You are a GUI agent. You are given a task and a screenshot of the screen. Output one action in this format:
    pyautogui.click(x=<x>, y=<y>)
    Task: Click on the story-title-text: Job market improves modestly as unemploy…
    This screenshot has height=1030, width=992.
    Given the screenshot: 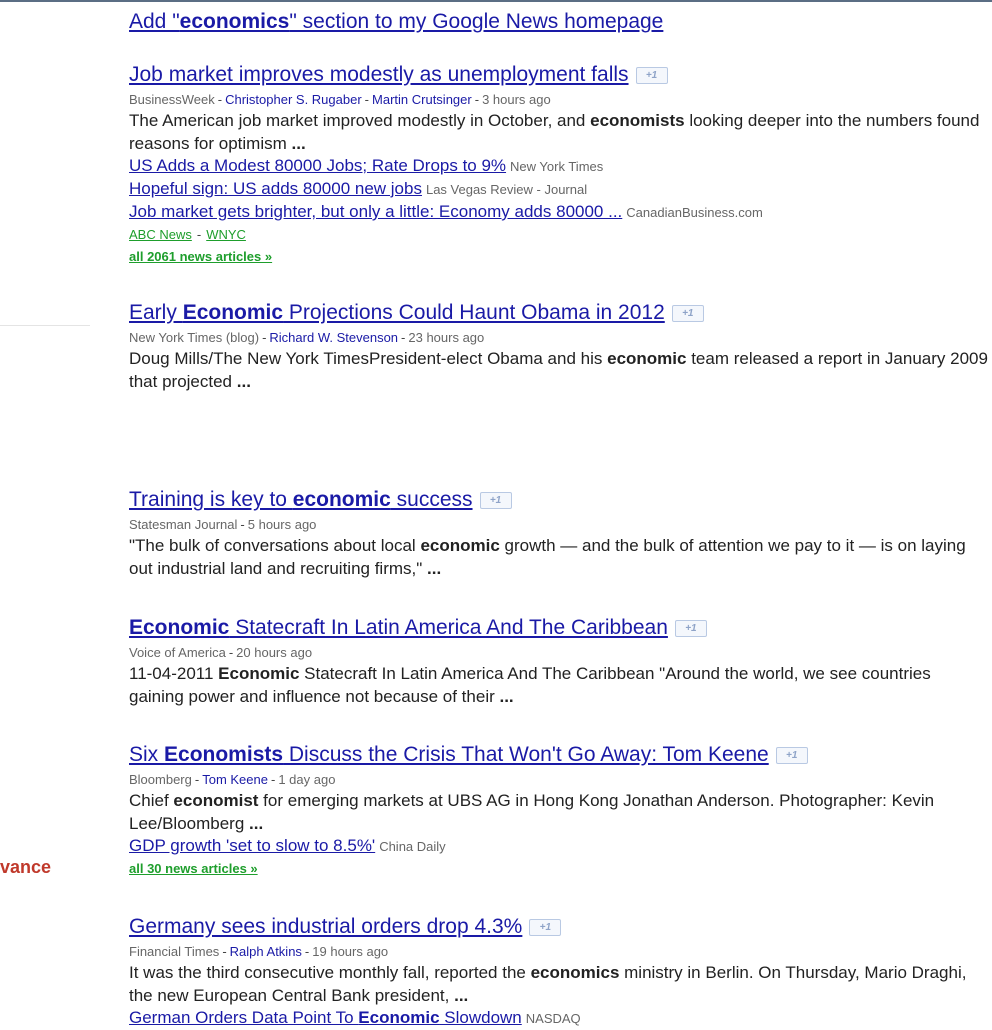 What is the action you would take?
    pyautogui.click(x=379, y=74)
    